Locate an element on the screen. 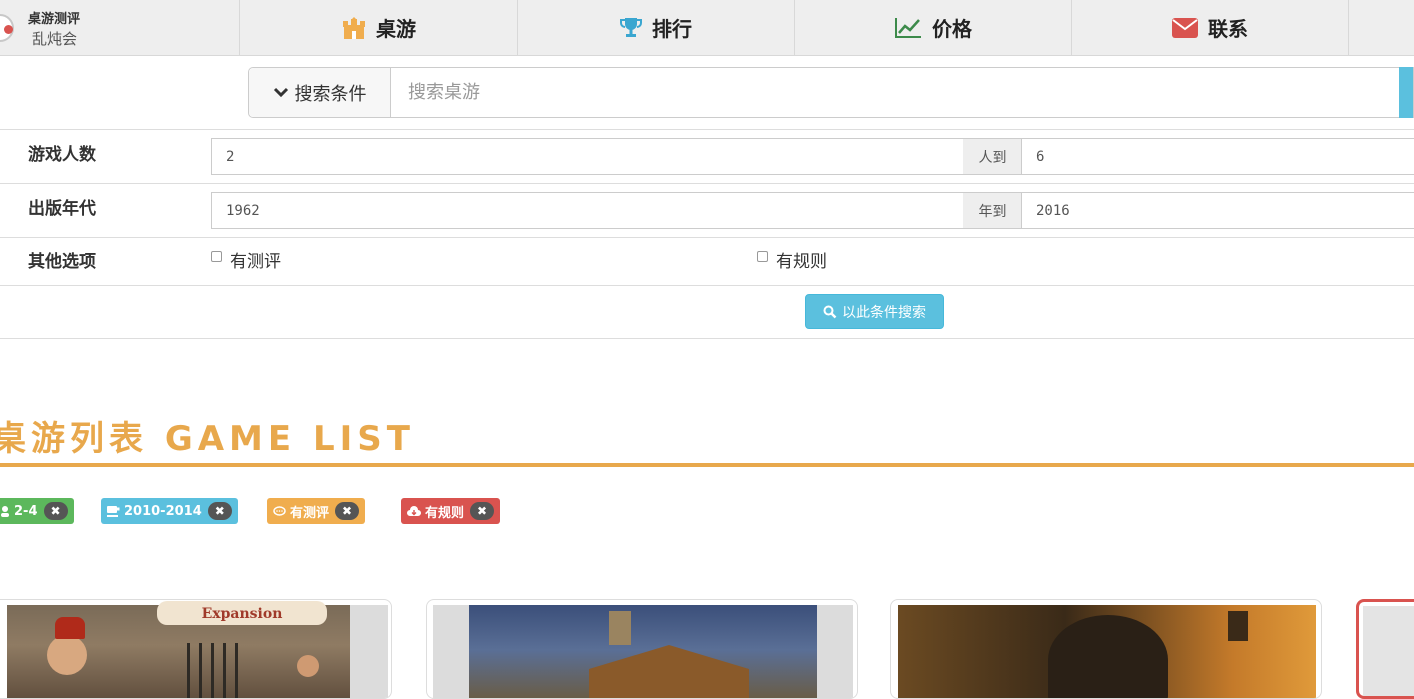 This screenshot has width=1414, height=699. nav-item-contact: 联系 is located at coordinates (1210, 27).